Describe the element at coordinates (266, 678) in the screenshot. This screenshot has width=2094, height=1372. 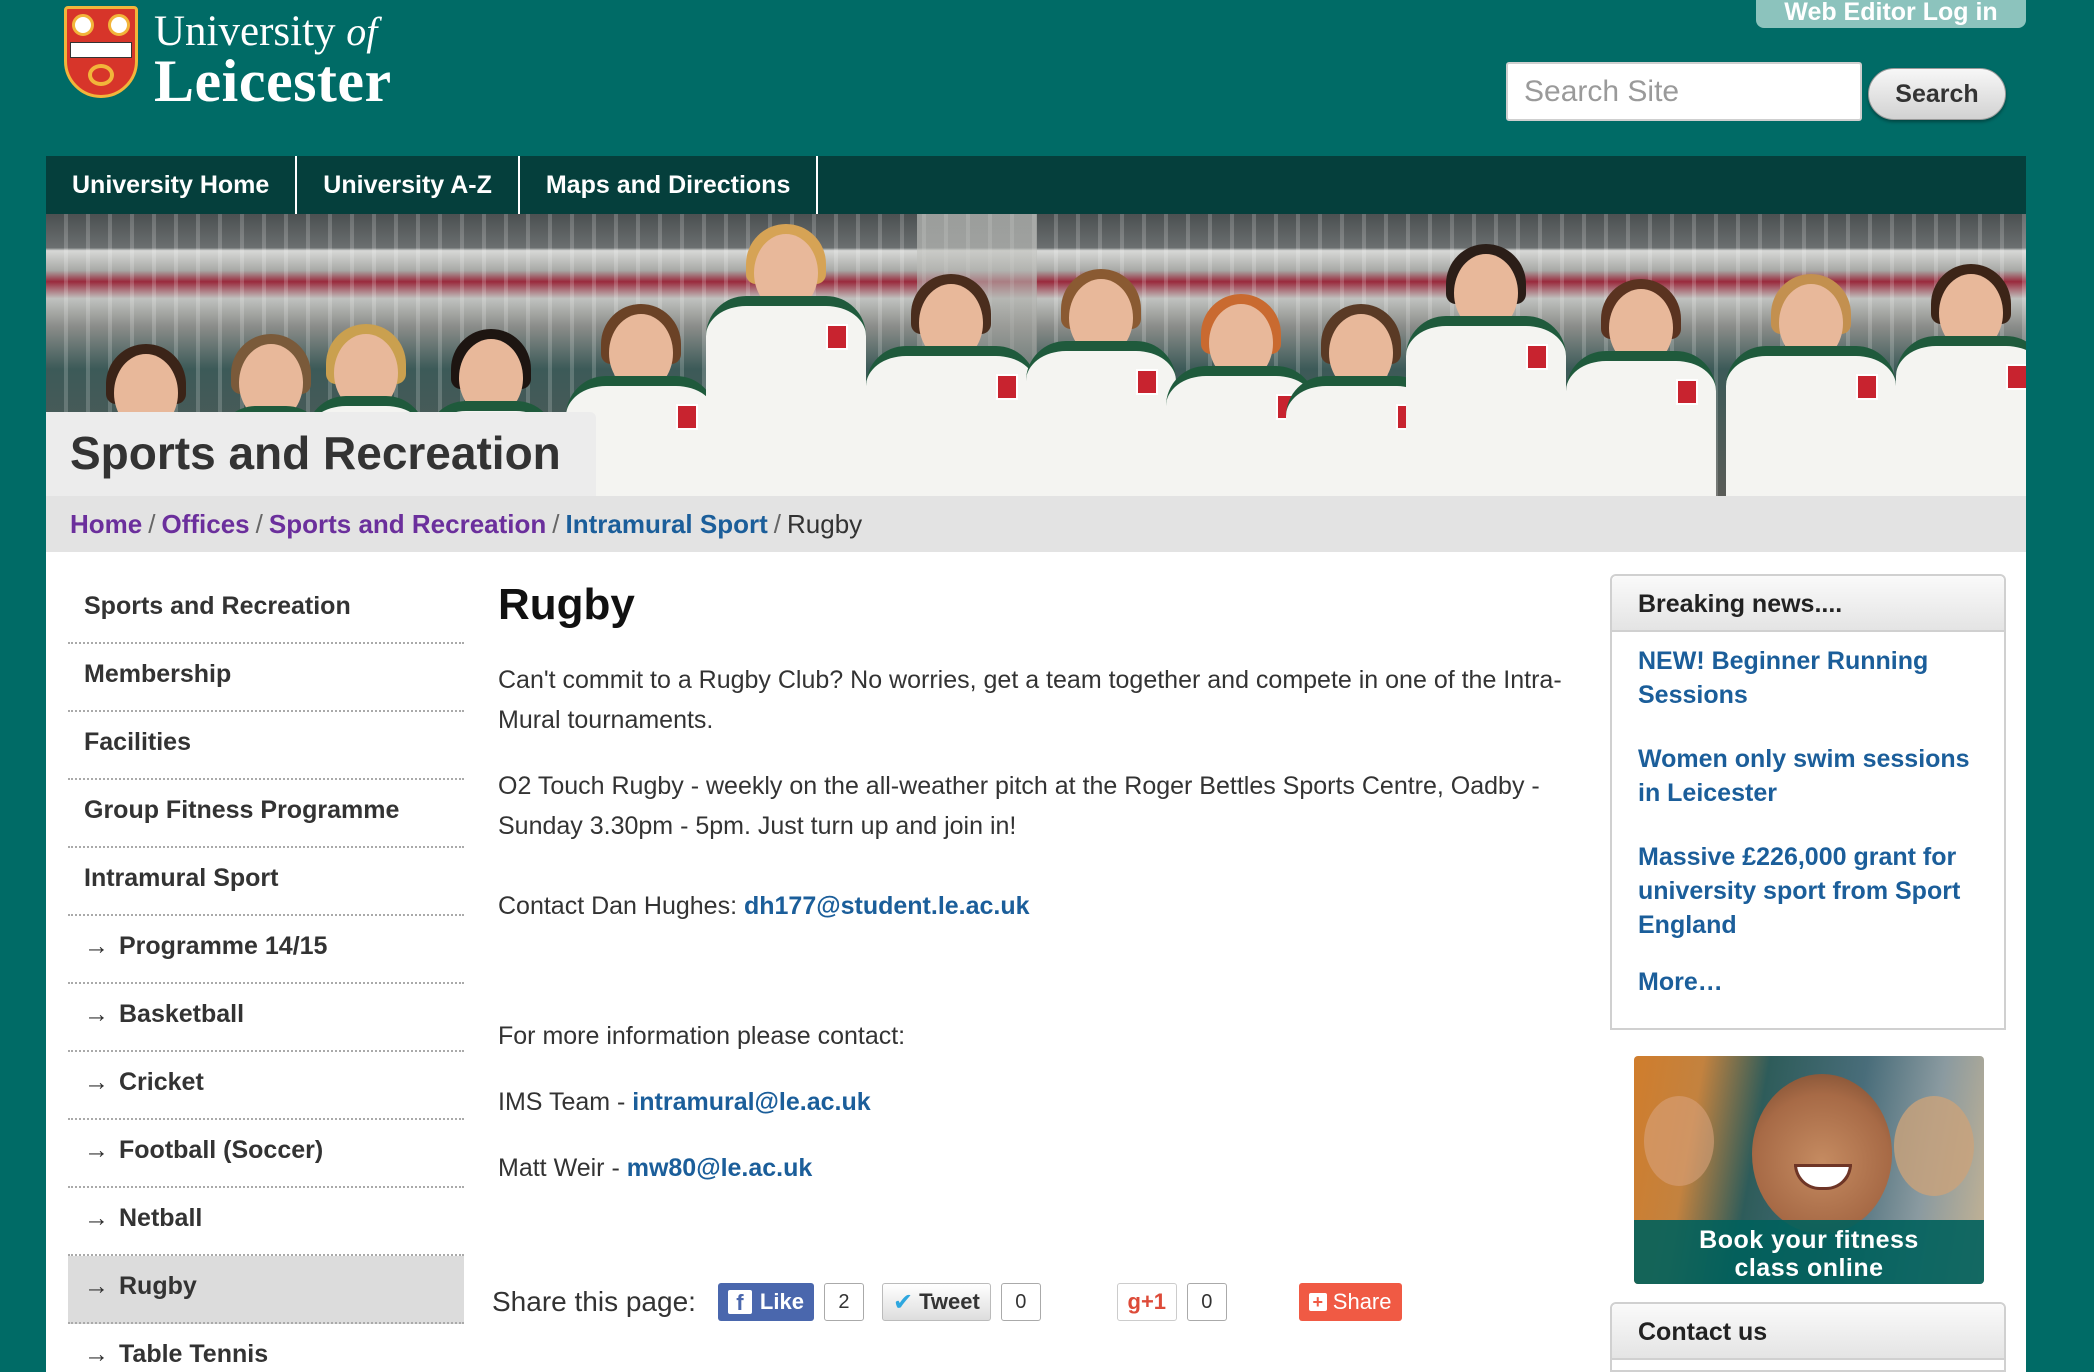
I see `sidebar-item-membership: Membership` at that location.